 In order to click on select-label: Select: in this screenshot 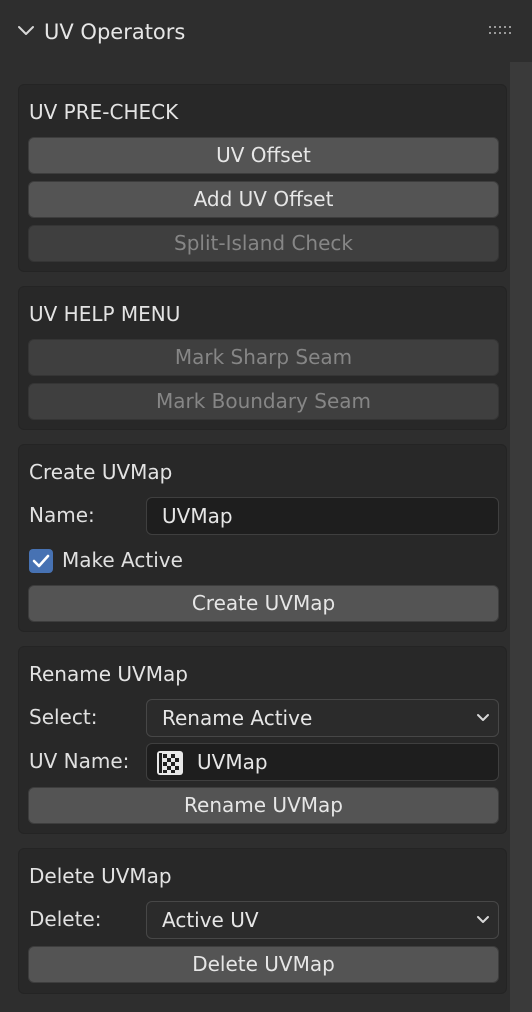, I will do `click(63, 717)`.